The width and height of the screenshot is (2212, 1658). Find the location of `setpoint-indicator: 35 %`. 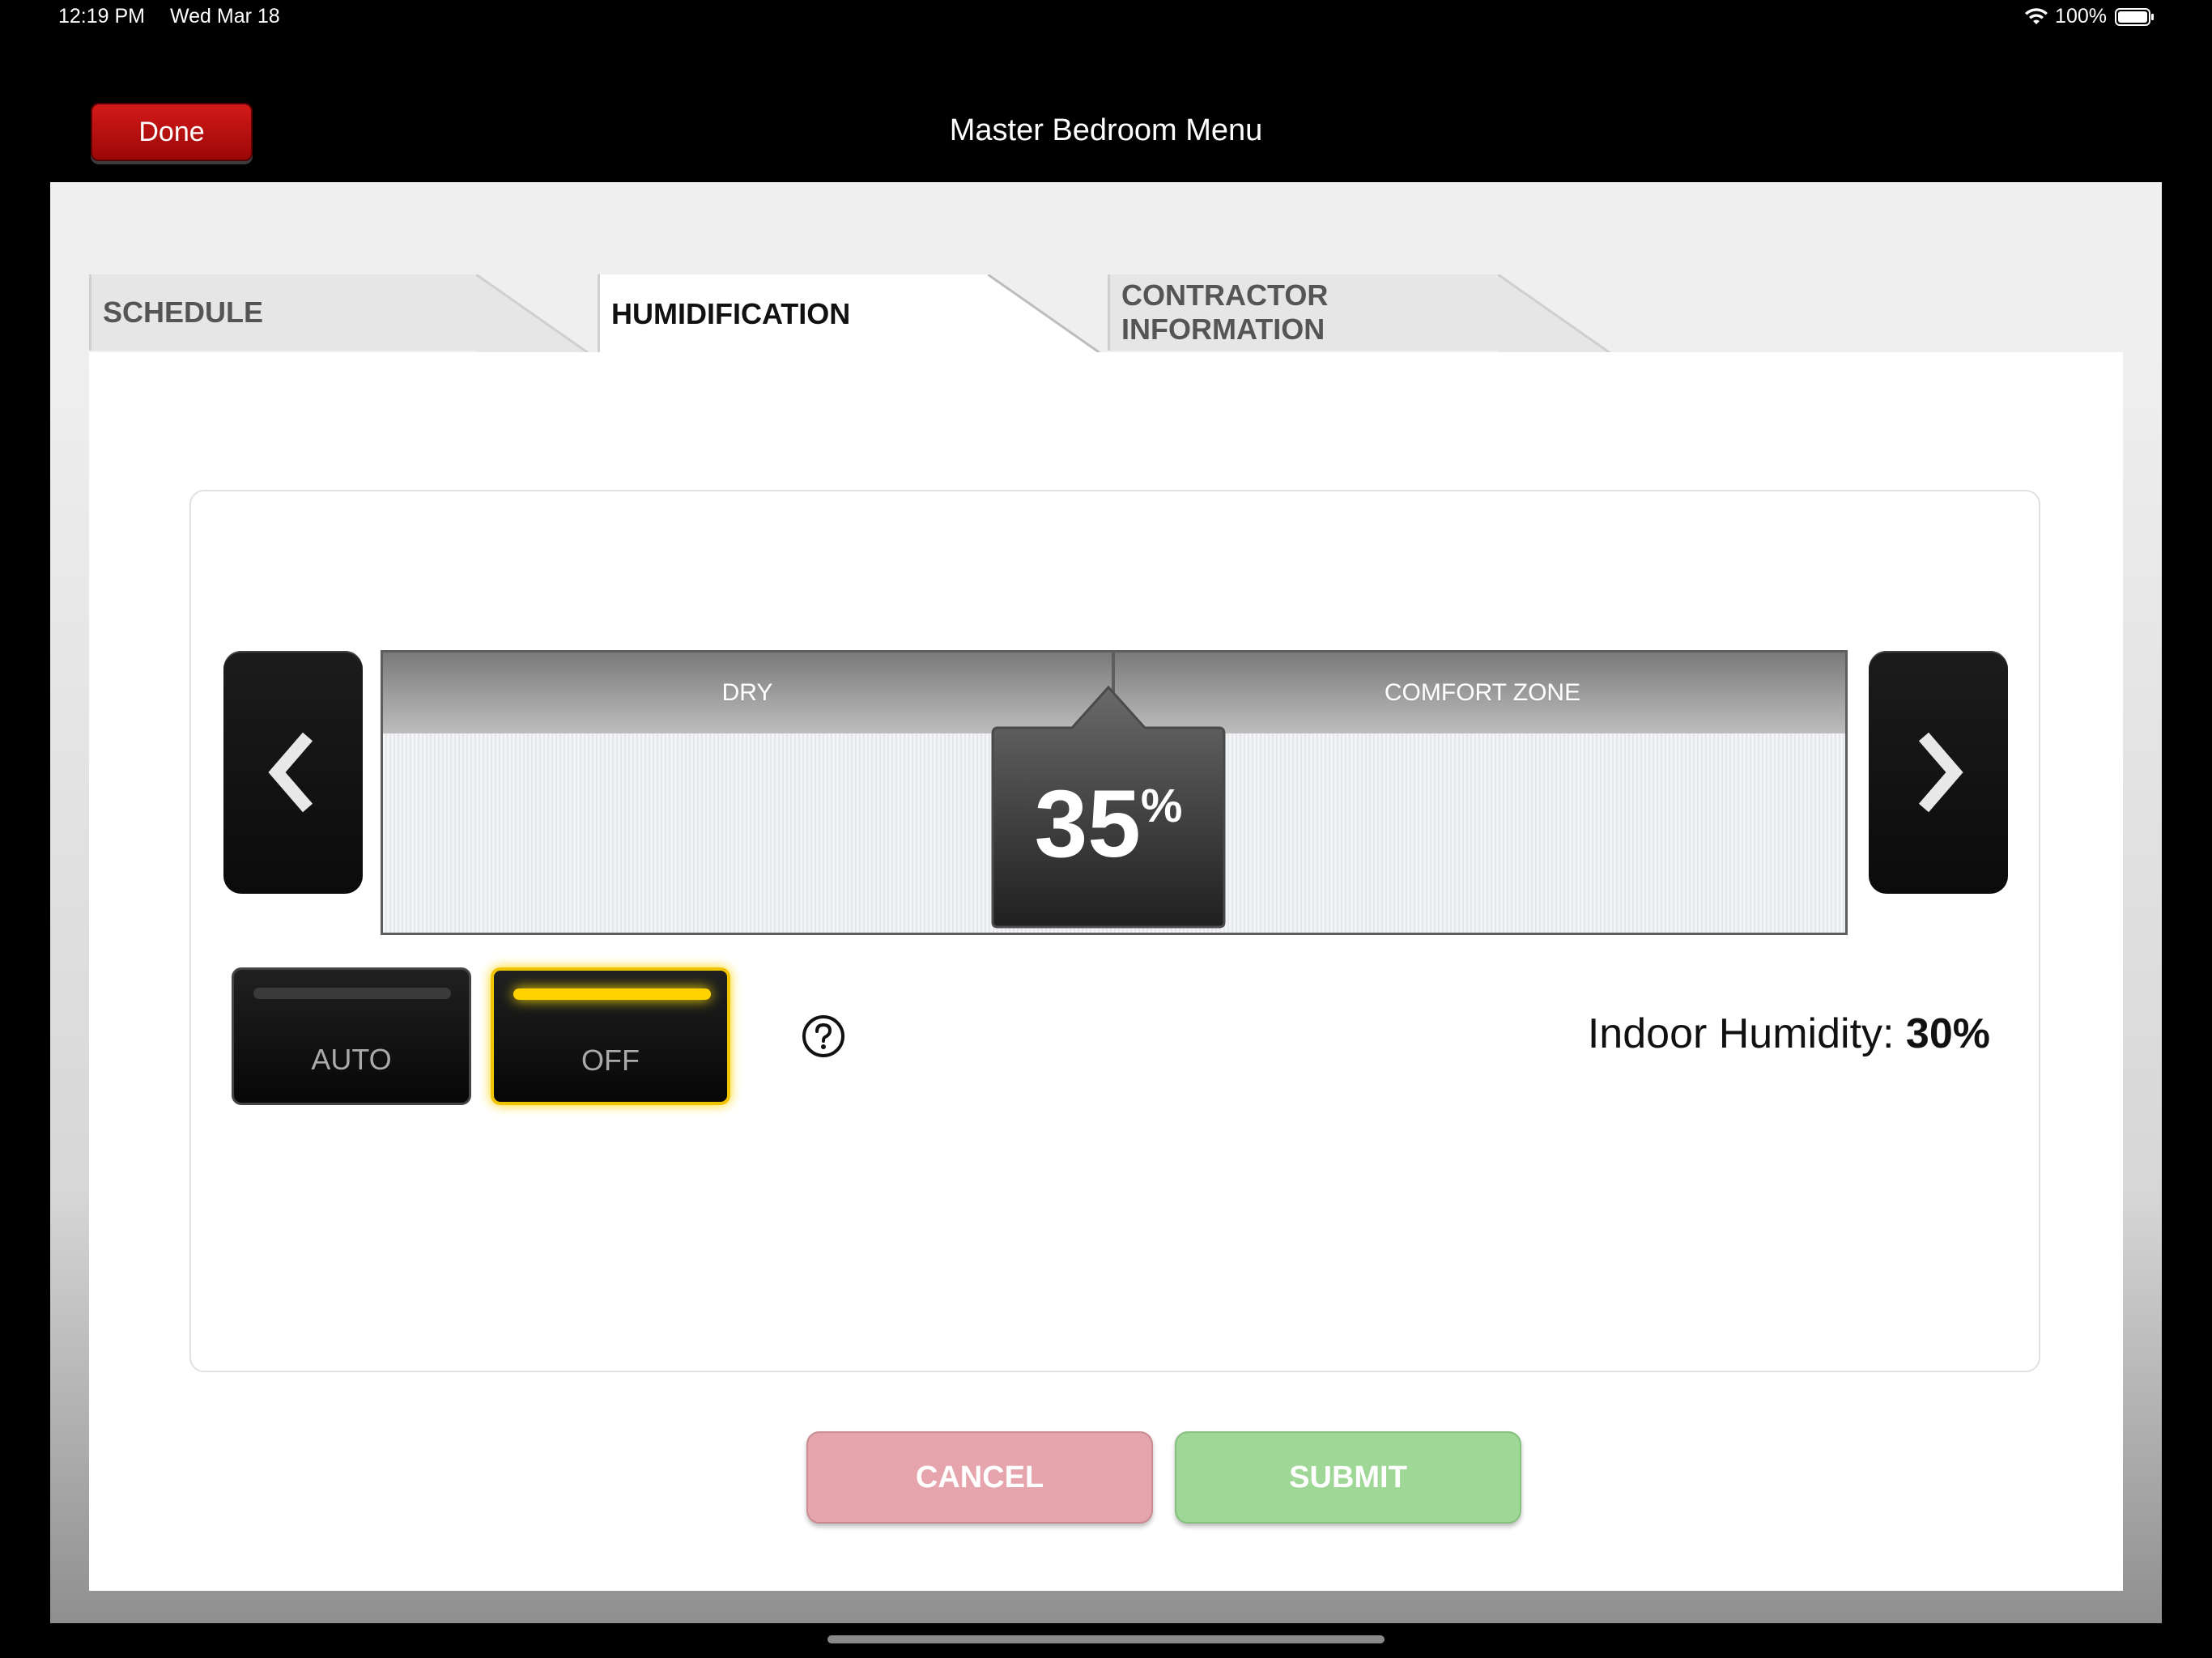

setpoint-indicator: 35 % is located at coordinates (1109, 807).